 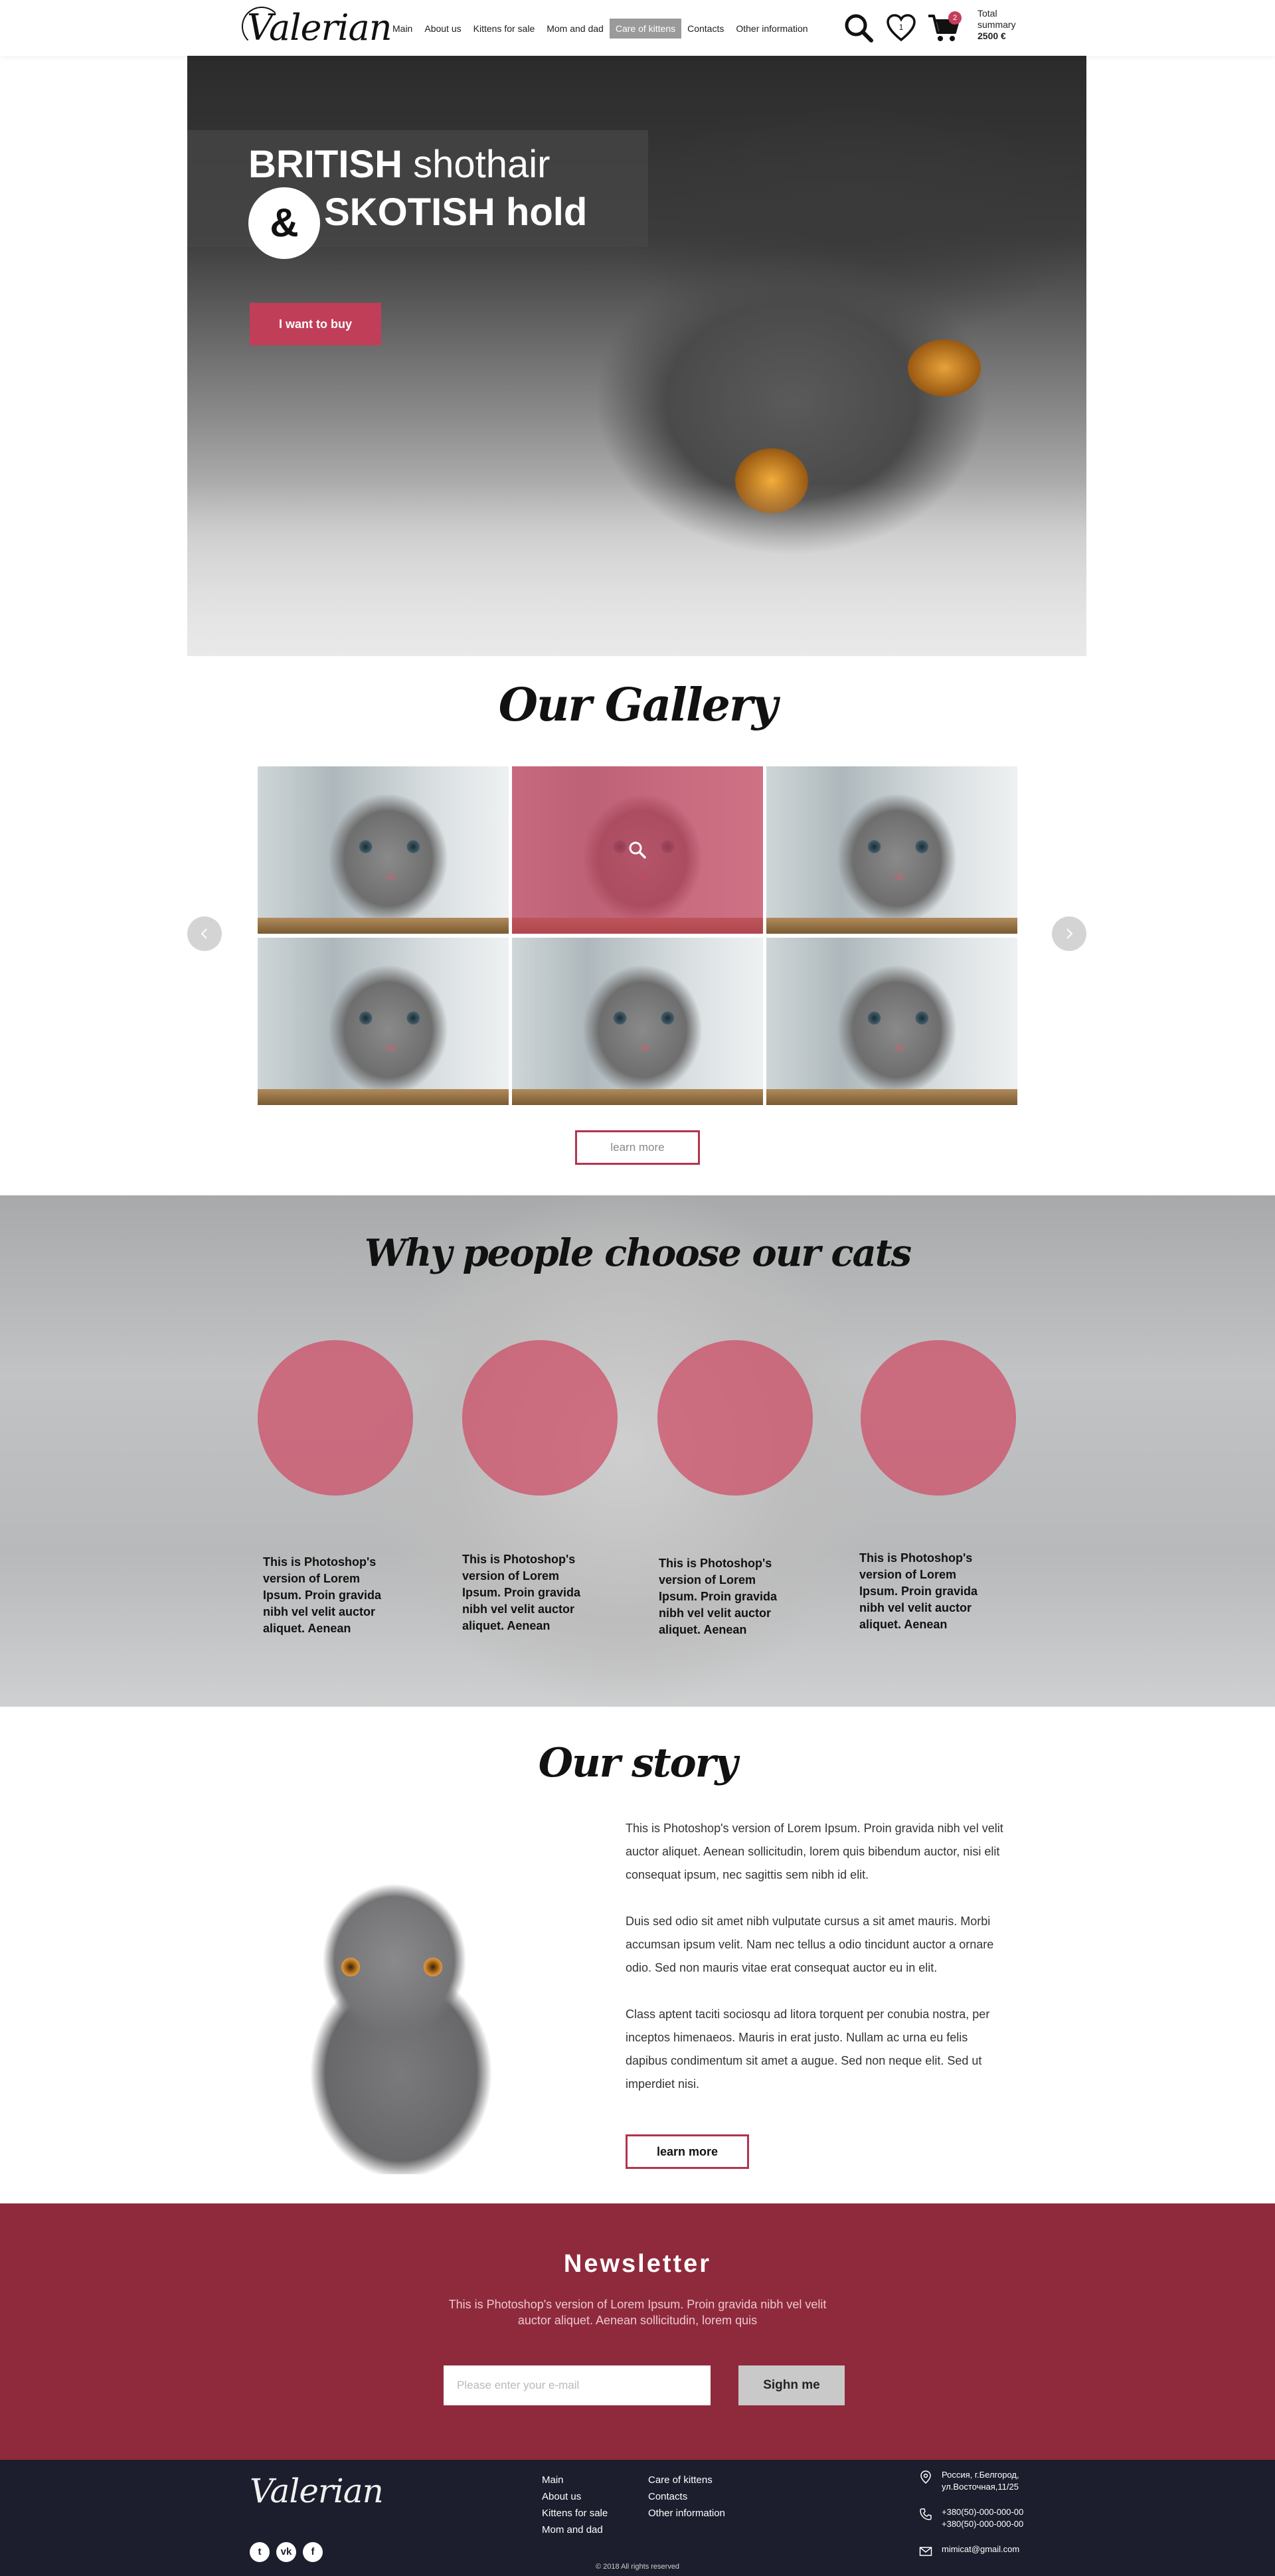 What do you see at coordinates (637, 1147) in the screenshot?
I see `gallery-learn-more-button: learn more` at bounding box center [637, 1147].